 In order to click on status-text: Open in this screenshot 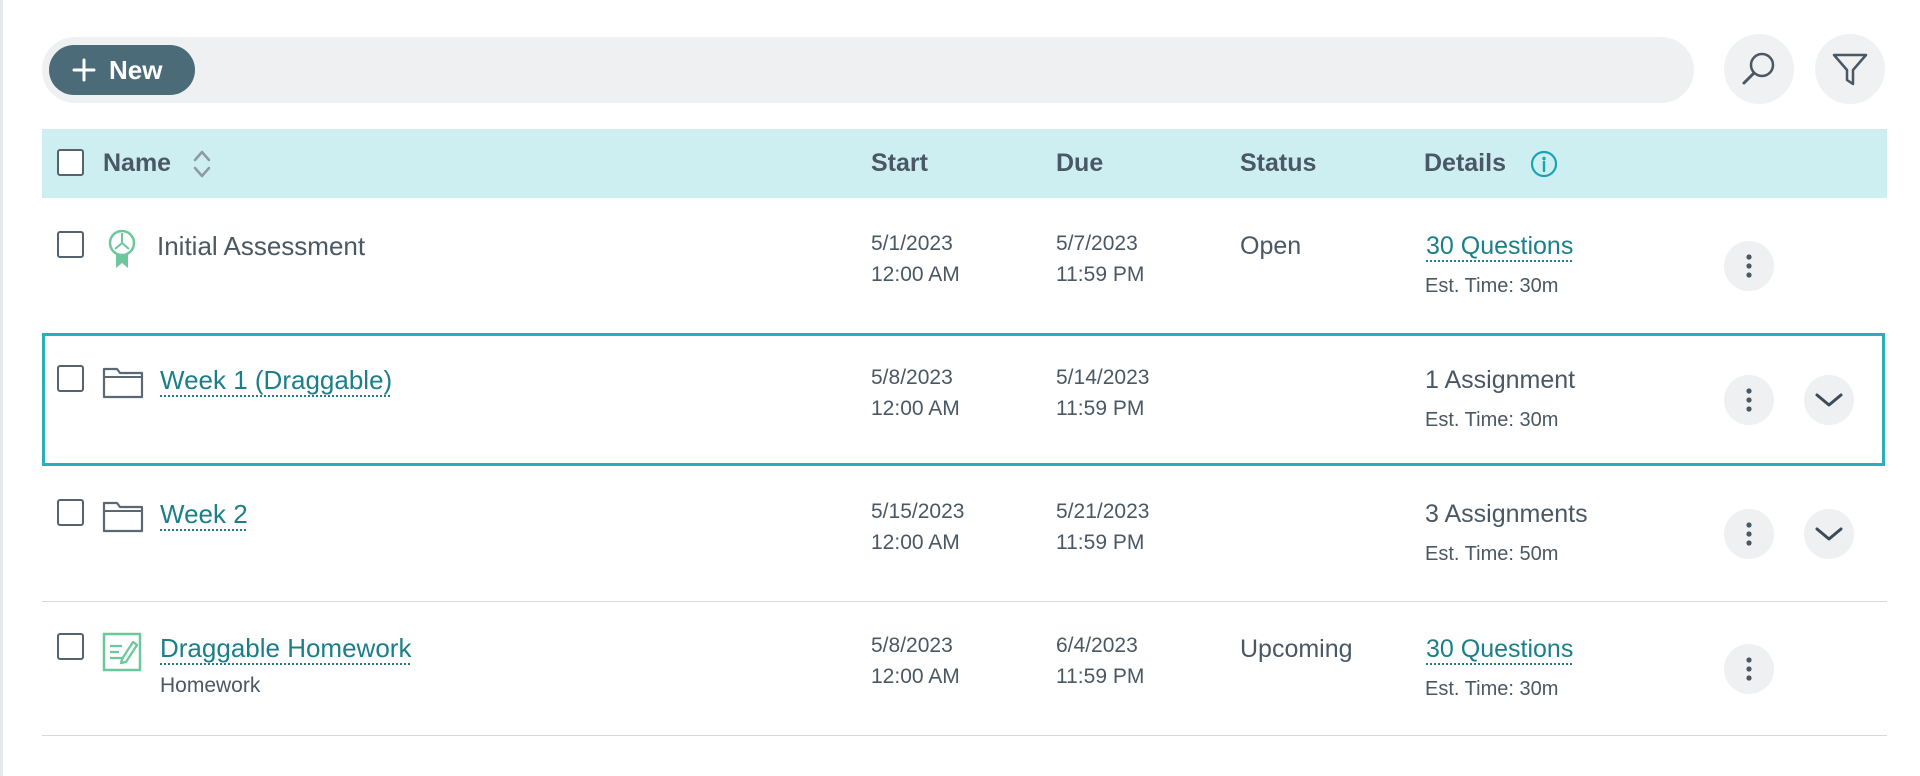, I will do `click(1271, 246)`.